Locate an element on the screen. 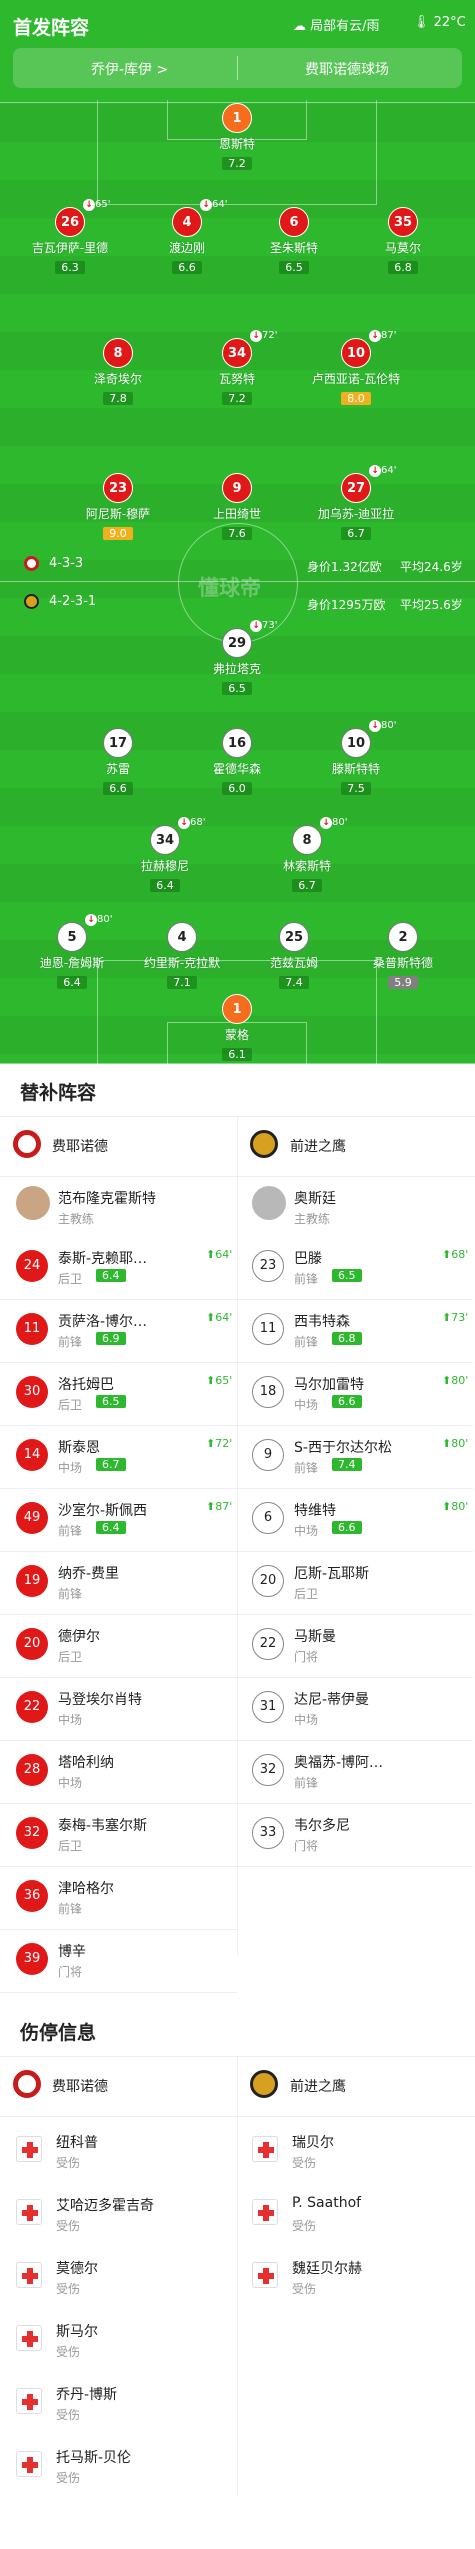  home-sub-row: 11 贡萨洛-博尔… 前锋 6.9 ⬆64' is located at coordinates (124, 1334).